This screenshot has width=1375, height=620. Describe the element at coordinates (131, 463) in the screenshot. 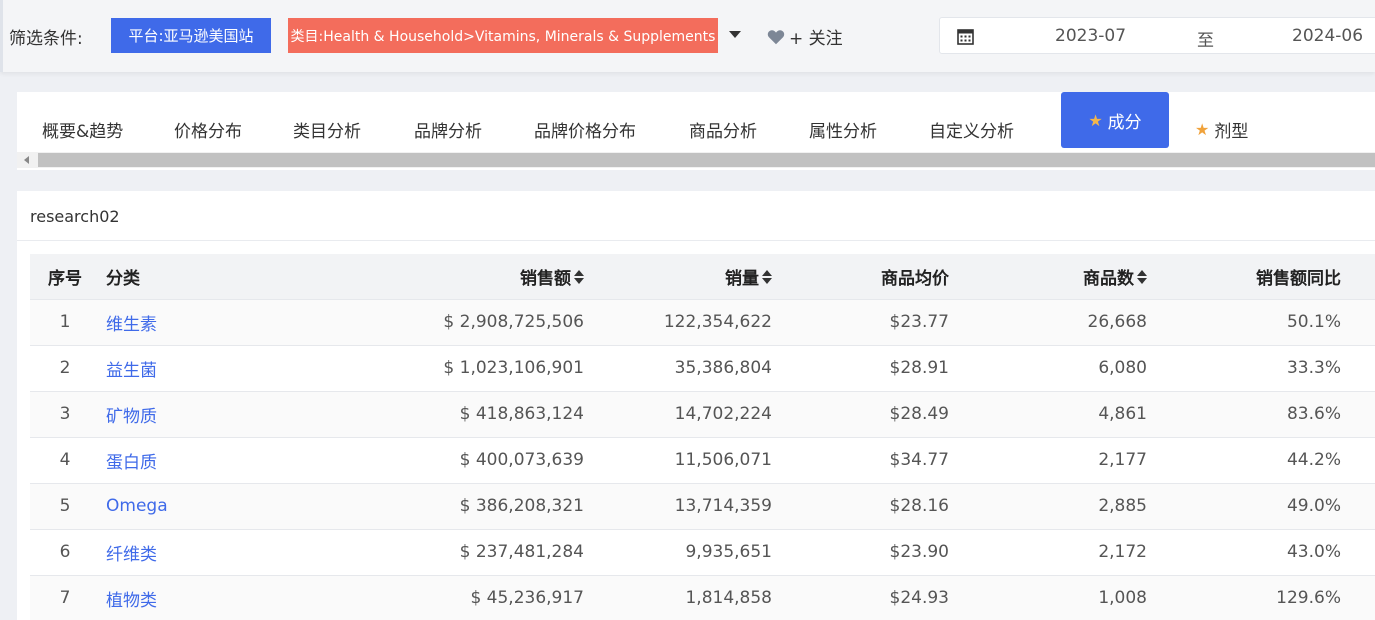

I see `category-link: 蛋白质` at that location.